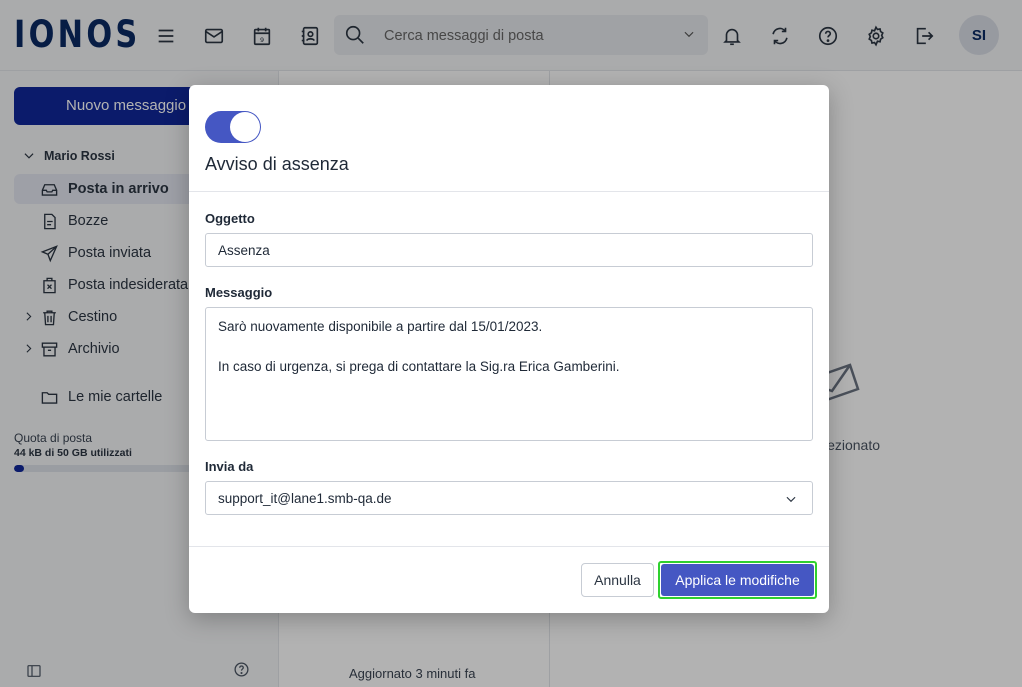  I want to click on chevron-down-icon, so click(791, 499).